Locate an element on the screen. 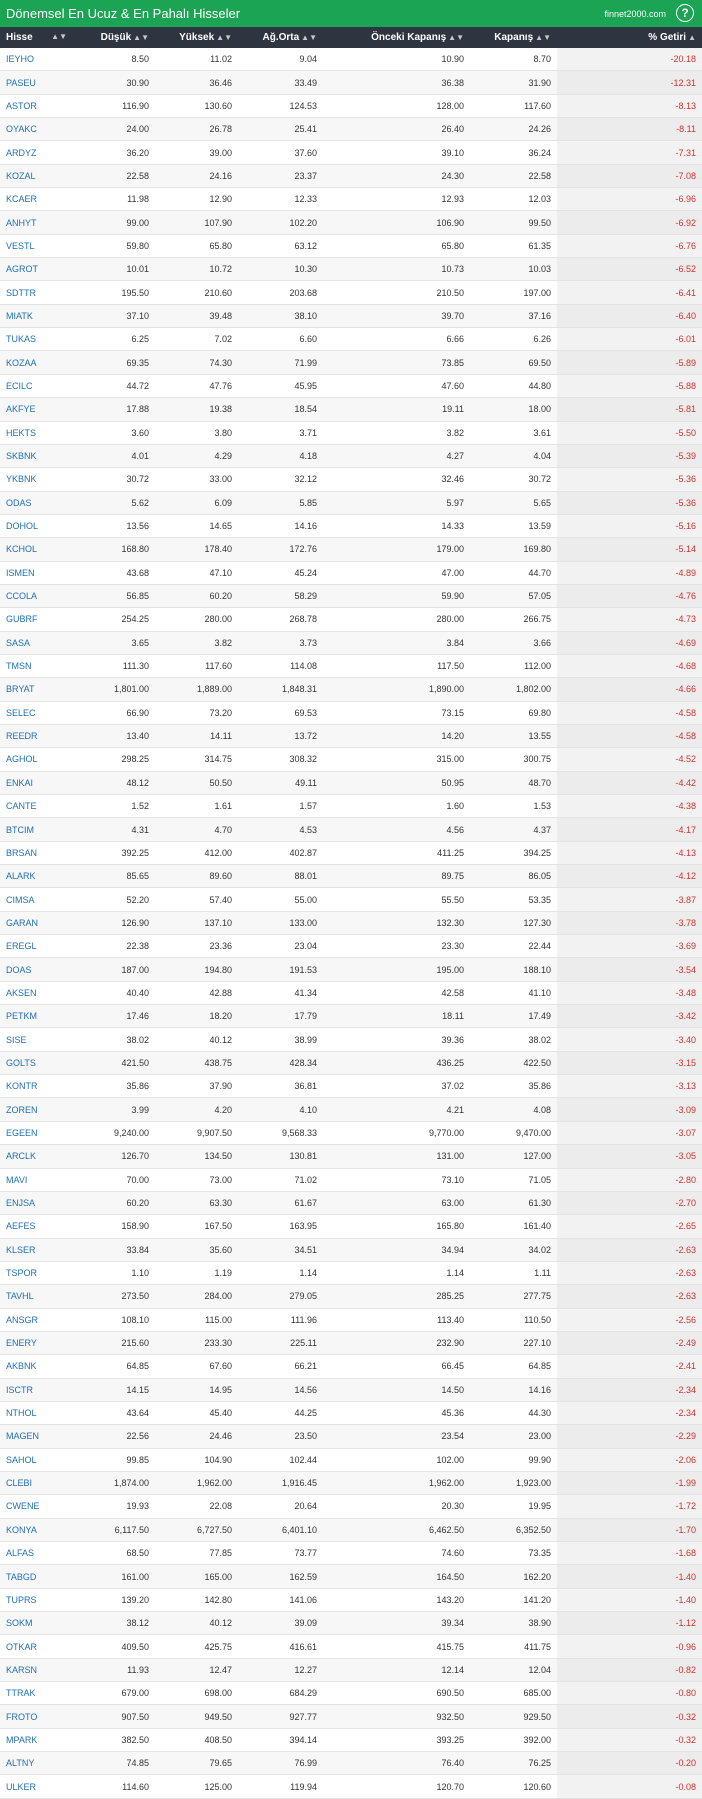 The width and height of the screenshot is (702, 1799). cell-symbol: CLEBI is located at coordinates (37, 1483).